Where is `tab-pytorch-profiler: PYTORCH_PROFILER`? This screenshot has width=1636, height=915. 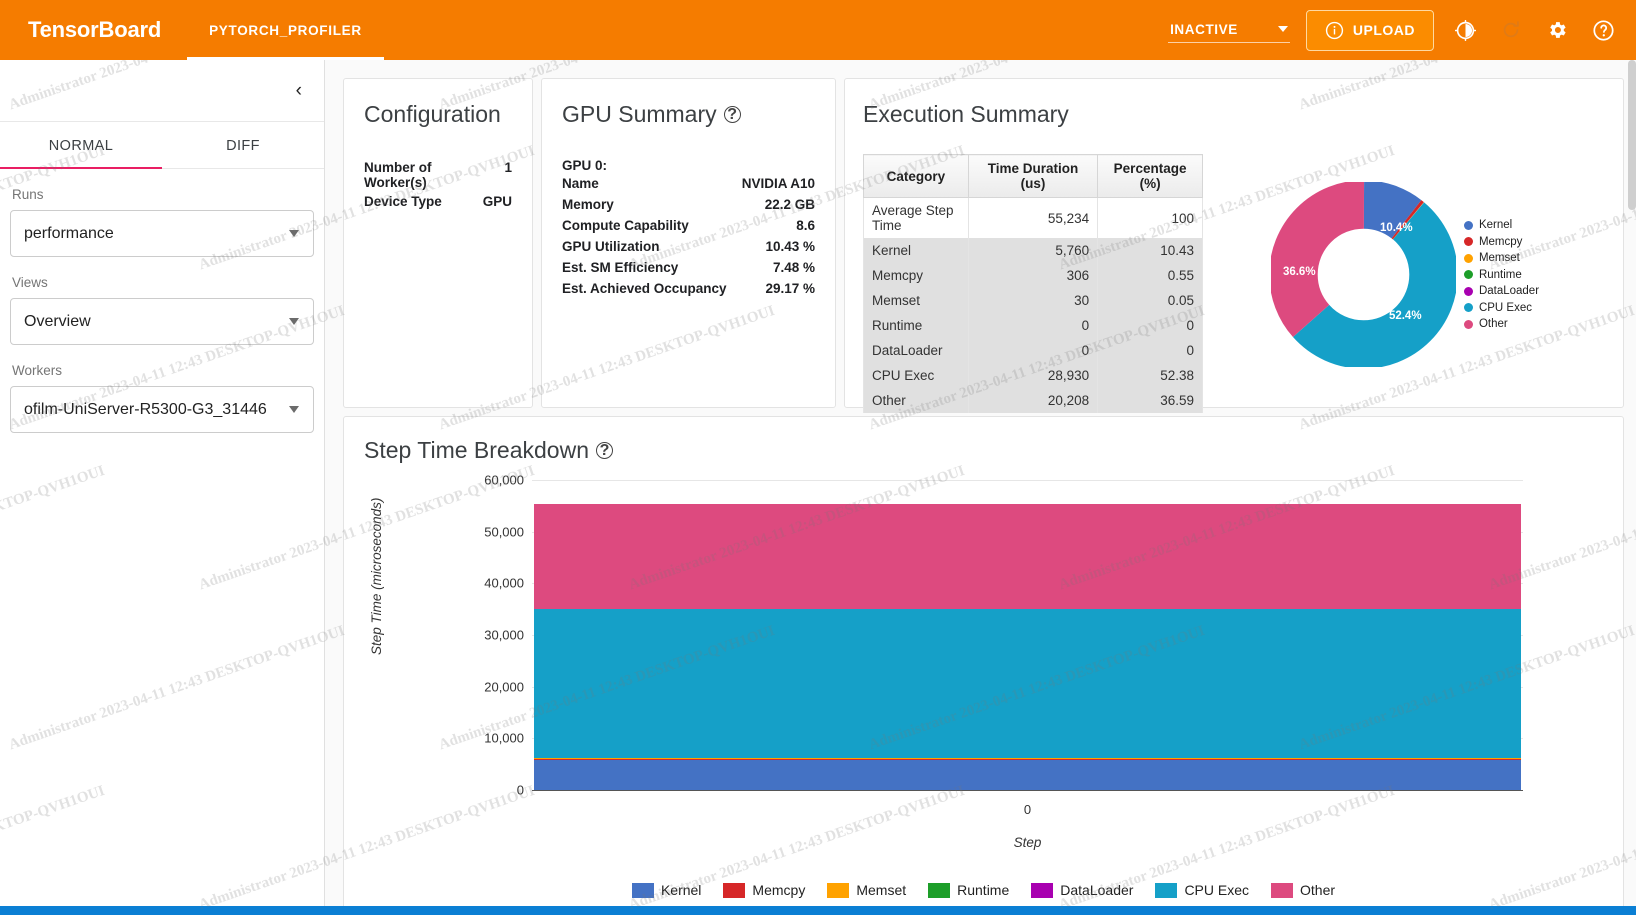 tab-pytorch-profiler: PYTORCH_PROFILER is located at coordinates (285, 30).